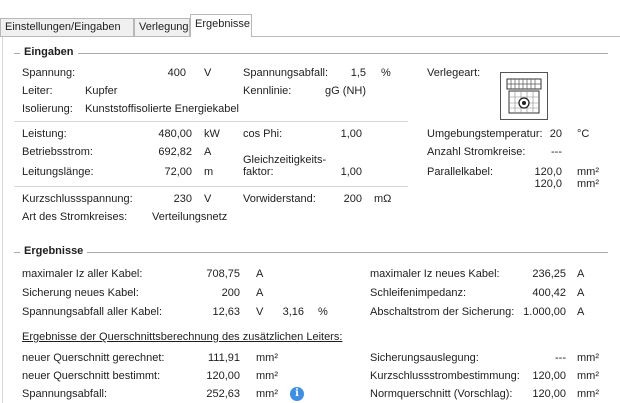 The image size is (620, 403). I want to click on kennlinie-label: Kennlinie:, so click(267, 91).